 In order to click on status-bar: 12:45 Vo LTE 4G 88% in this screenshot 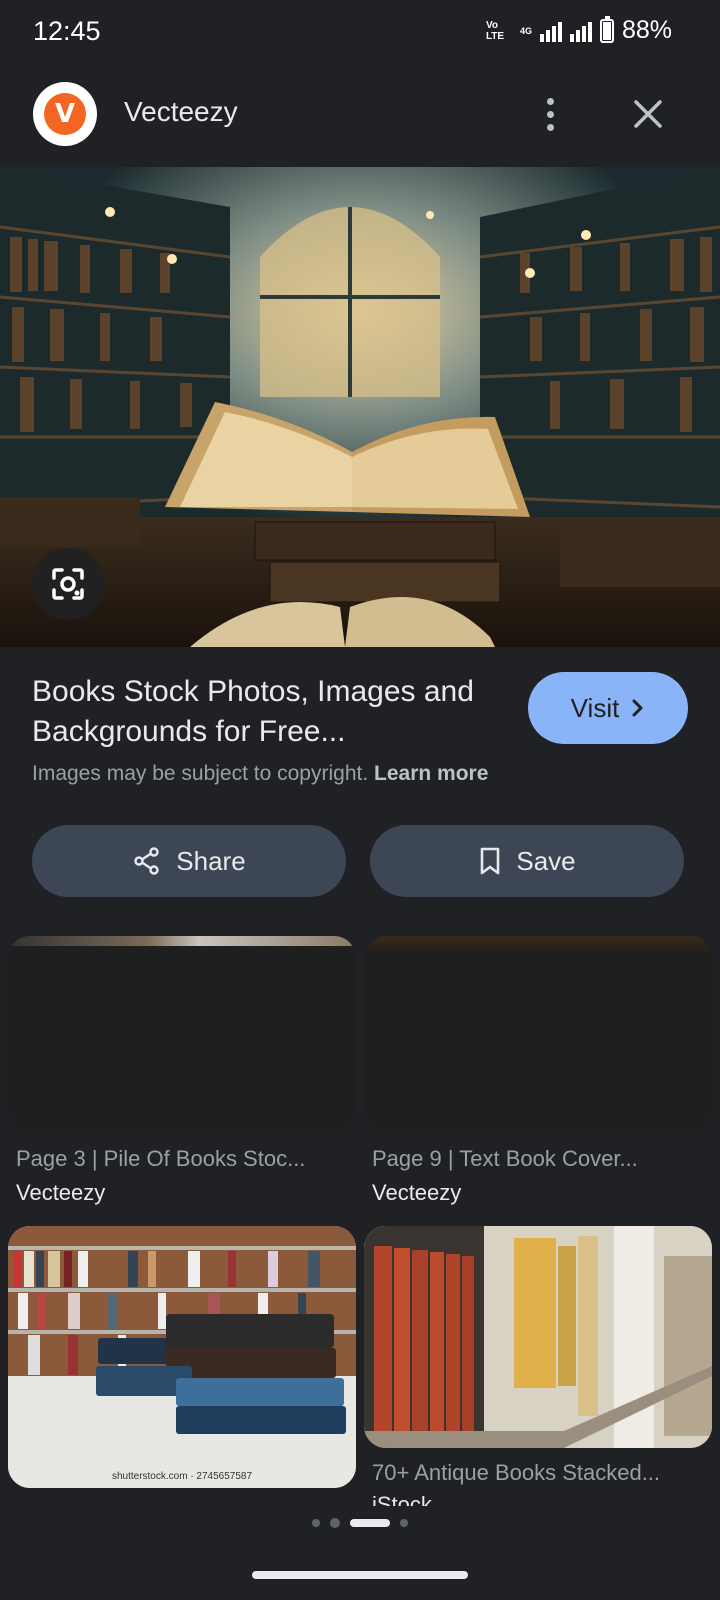, I will do `click(360, 33)`.